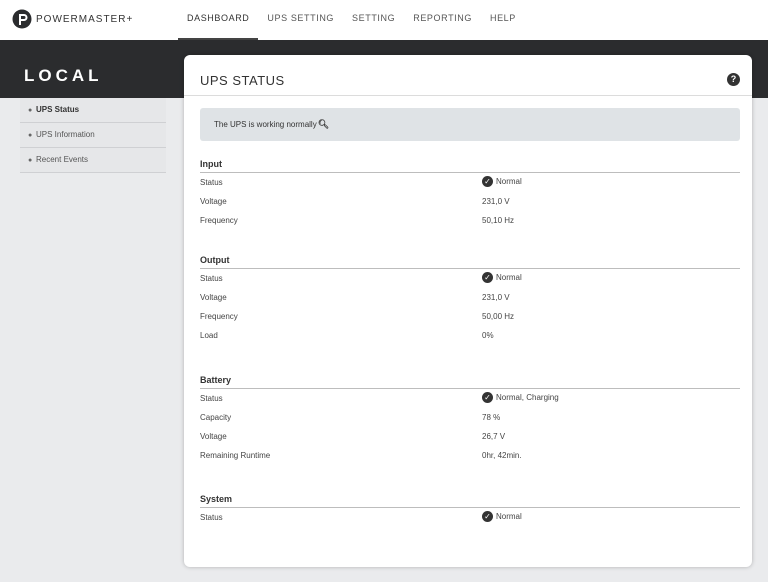 The image size is (768, 582). I want to click on row-value: ✓ Normal, Charging, so click(520, 397).